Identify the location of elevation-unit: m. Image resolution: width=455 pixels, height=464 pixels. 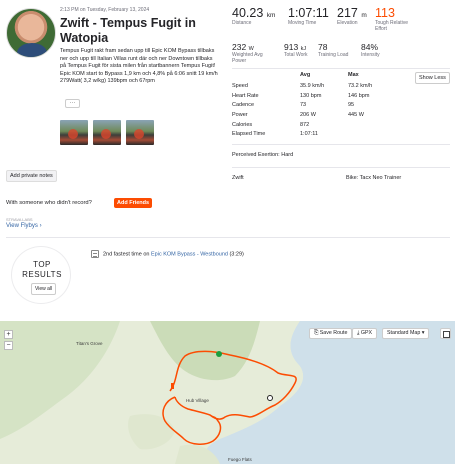
(364, 15).